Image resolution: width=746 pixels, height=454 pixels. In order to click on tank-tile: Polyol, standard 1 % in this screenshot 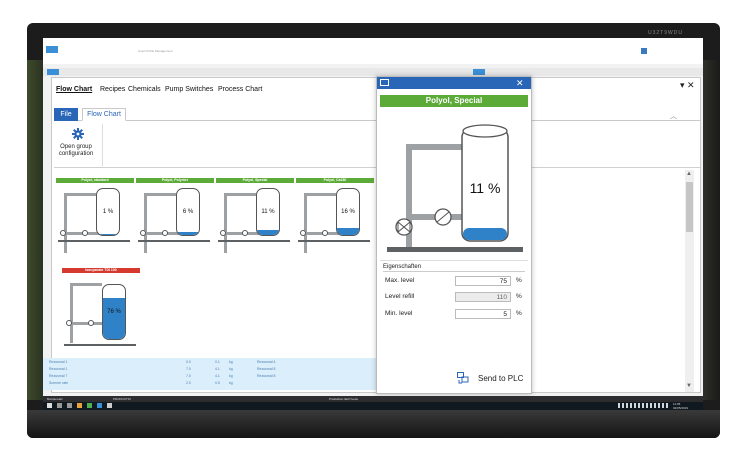, I will do `click(95, 218)`.